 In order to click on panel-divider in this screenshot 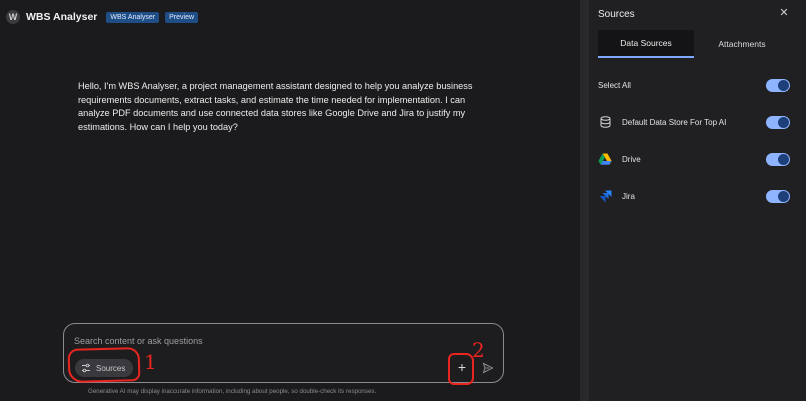, I will do `click(584, 200)`.